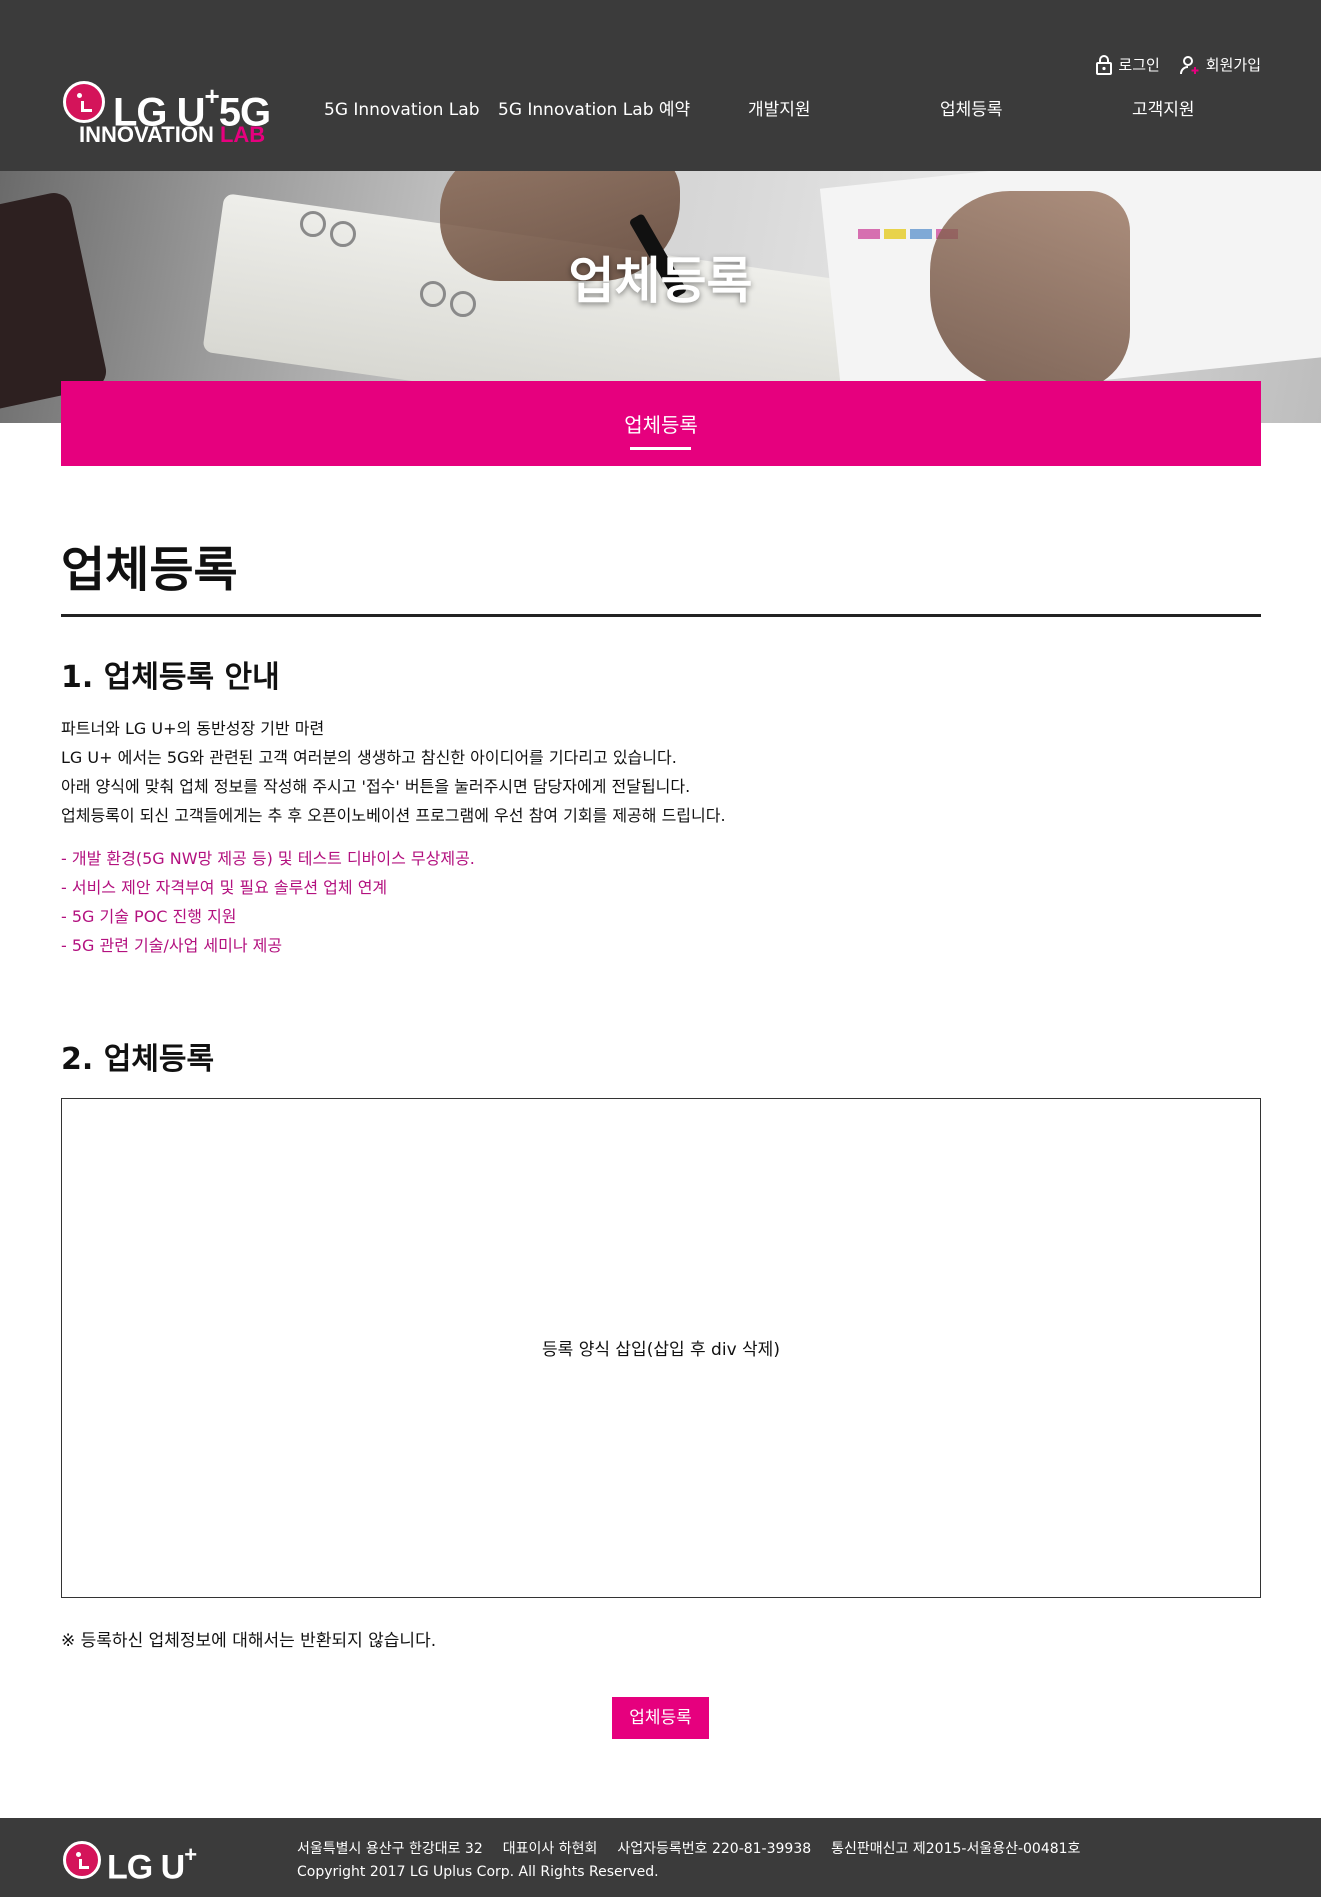 The width and height of the screenshot is (1321, 1897). What do you see at coordinates (594, 110) in the screenshot?
I see `nav-item-lab-reservation: 5G Innovation Lab 예약` at bounding box center [594, 110].